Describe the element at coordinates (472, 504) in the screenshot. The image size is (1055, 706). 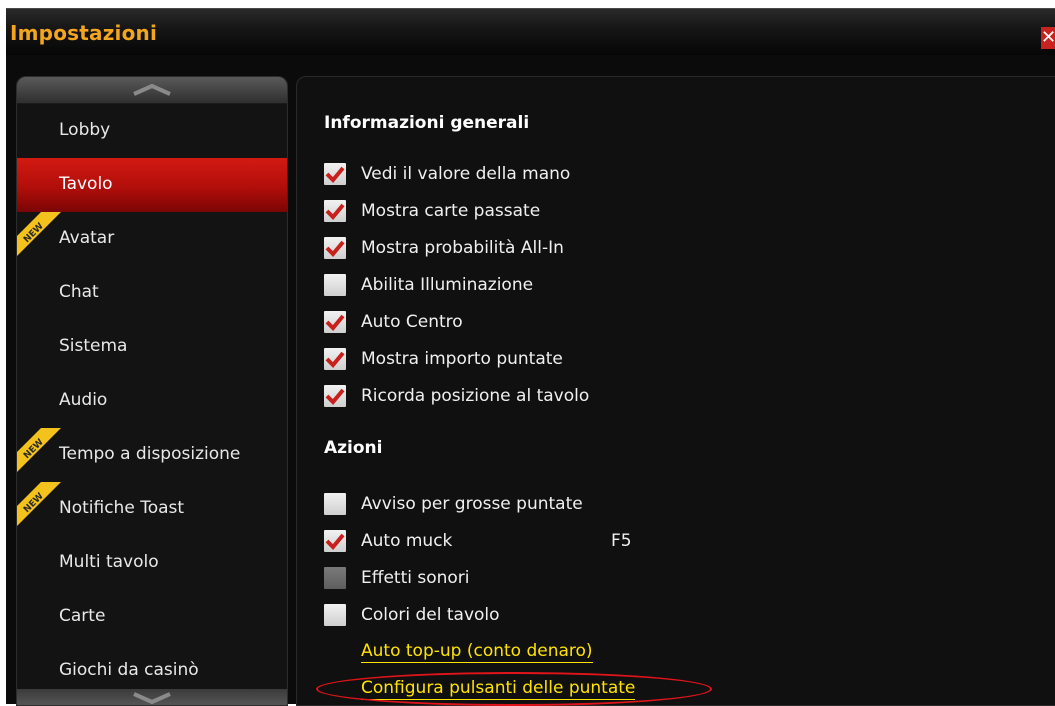
I see `option-label: Avviso per grosse puntate` at that location.